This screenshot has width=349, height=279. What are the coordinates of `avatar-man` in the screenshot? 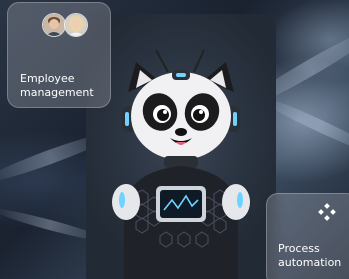 It's located at (54, 25).